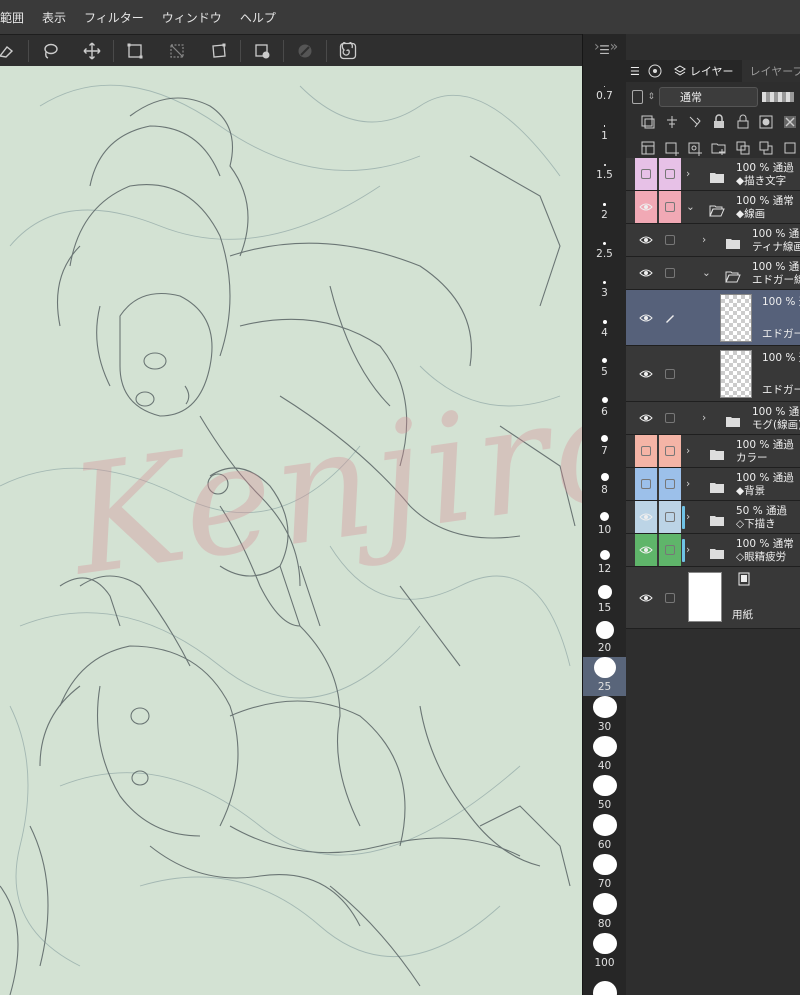 The width and height of the screenshot is (800, 995). I want to click on spiral-icon, so click(348, 51).